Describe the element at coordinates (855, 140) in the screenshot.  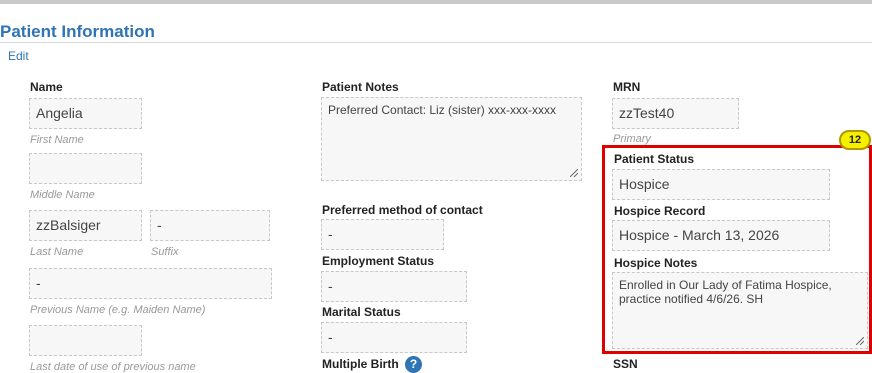
I see `annotation-badge: 12` at that location.